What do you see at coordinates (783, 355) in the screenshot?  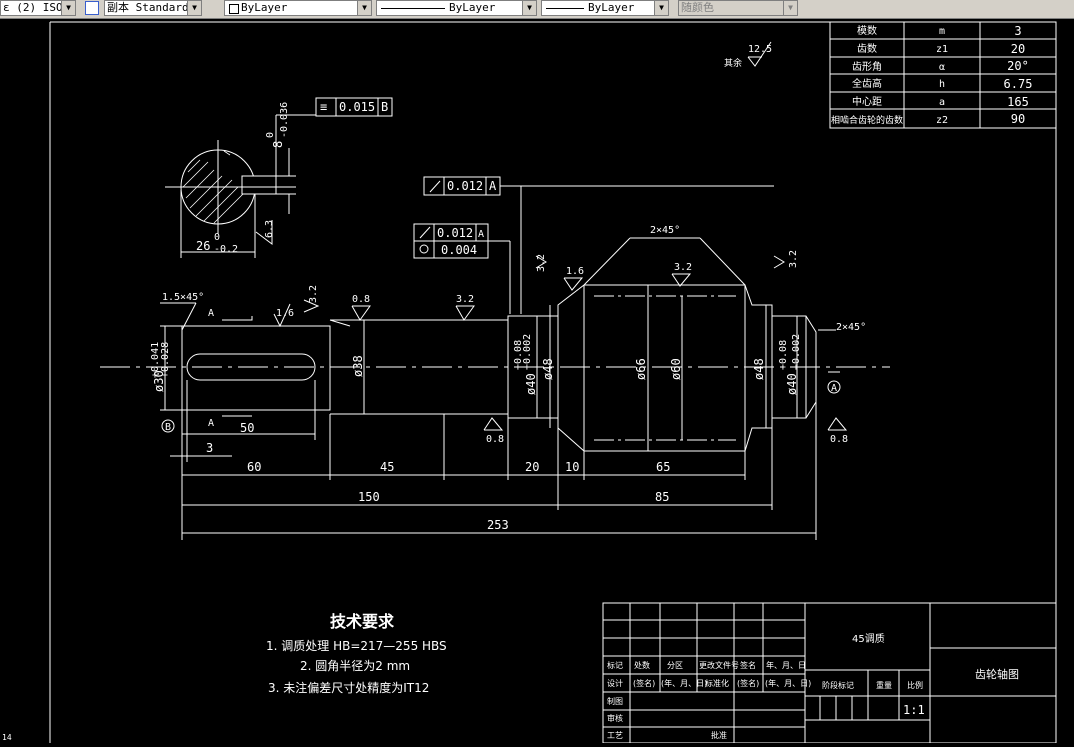 I see `d40-up-right: +0.08` at bounding box center [783, 355].